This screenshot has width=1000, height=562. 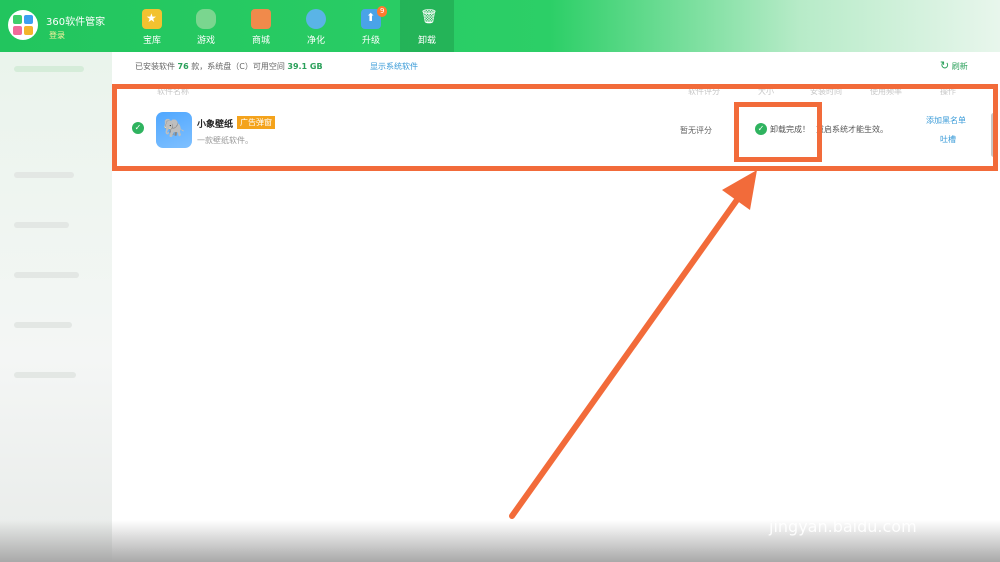 I want to click on watermark-brand: Bai du经验, so click(x=872, y=499).